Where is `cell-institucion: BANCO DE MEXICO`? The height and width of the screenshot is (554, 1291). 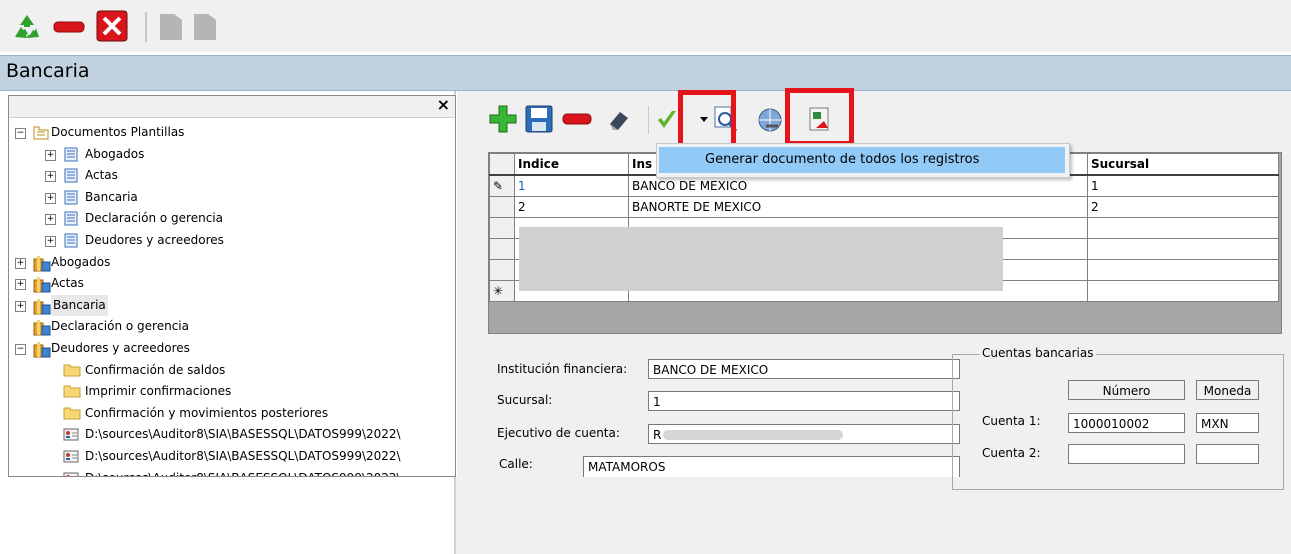 cell-institucion: BANCO DE MEXICO is located at coordinates (858, 185).